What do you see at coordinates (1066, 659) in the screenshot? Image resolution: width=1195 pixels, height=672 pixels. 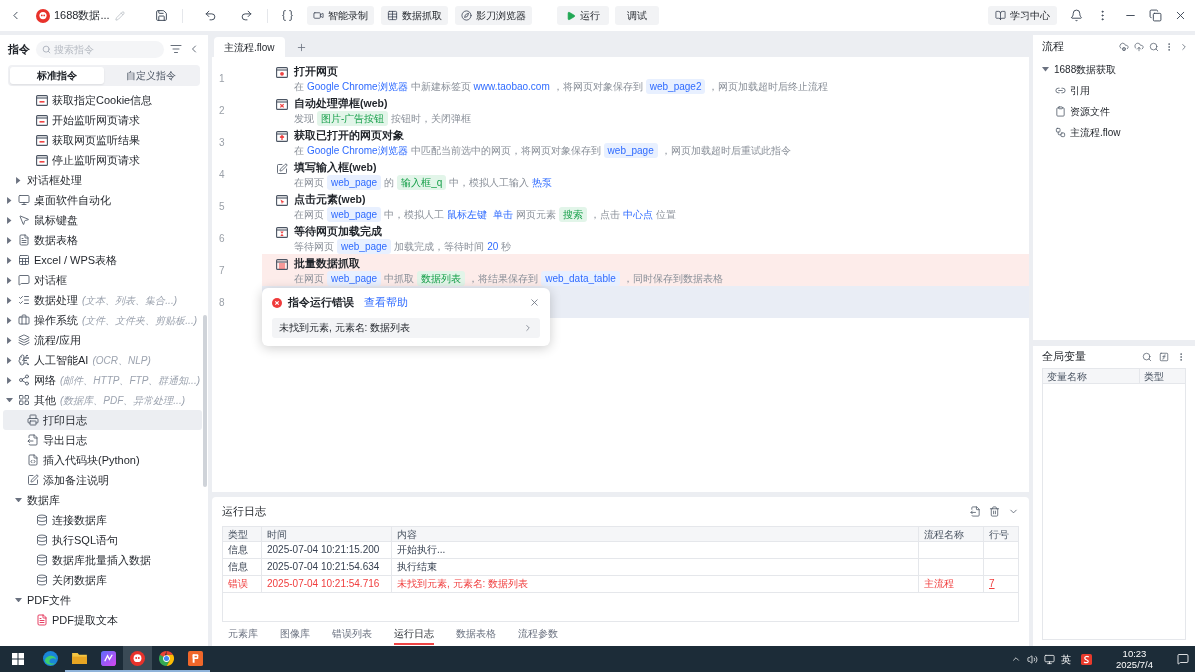 I see `input-language: 英` at bounding box center [1066, 659].